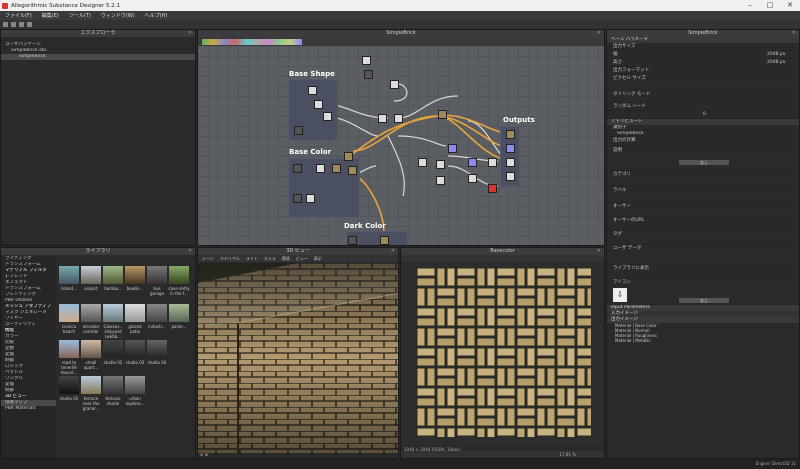 The image size is (800, 469). What do you see at coordinates (13, 24) in the screenshot?
I see `open-file-icon` at bounding box center [13, 24].